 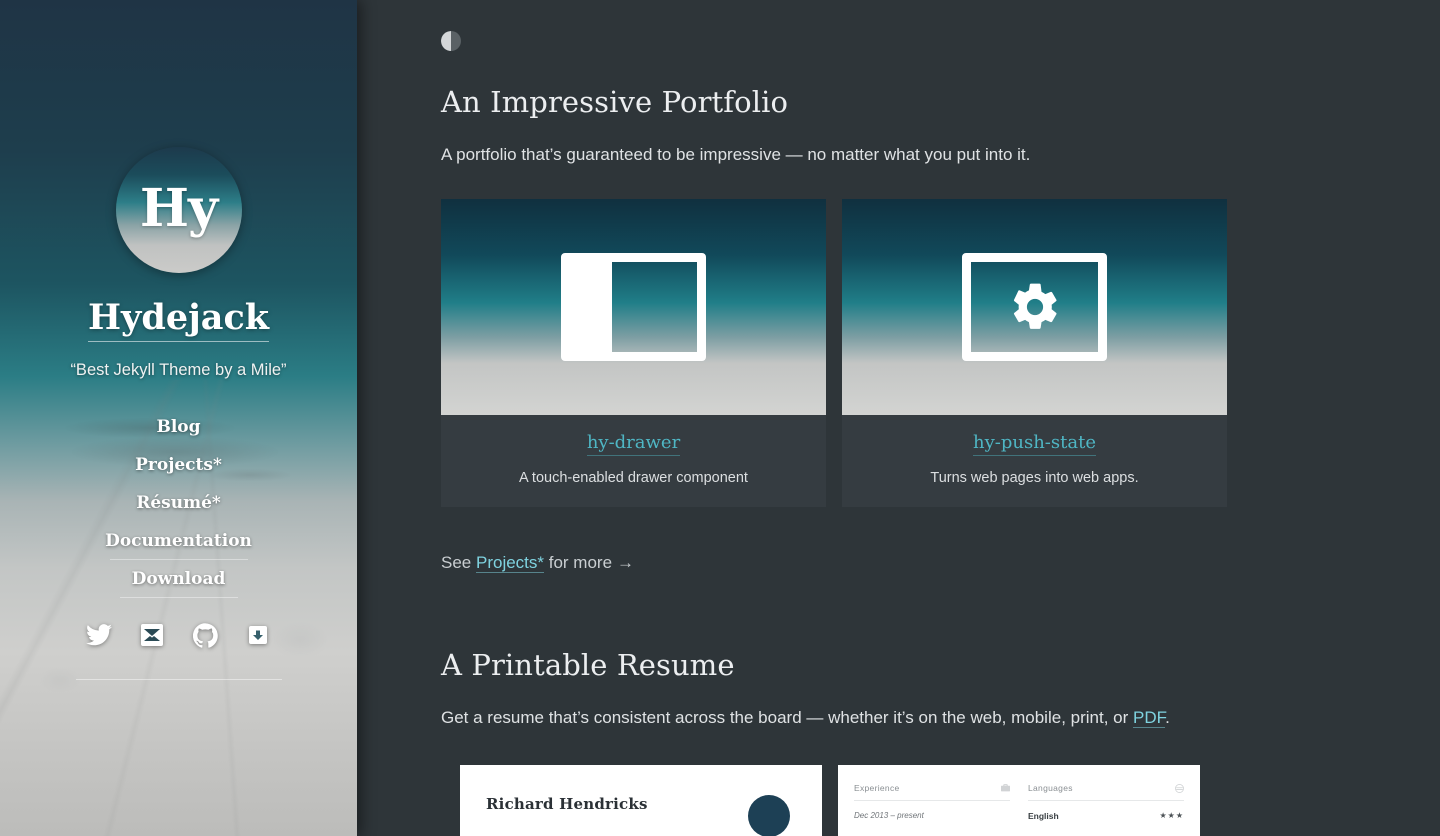 I want to click on sidebar-social-links, so click(x=178, y=637).